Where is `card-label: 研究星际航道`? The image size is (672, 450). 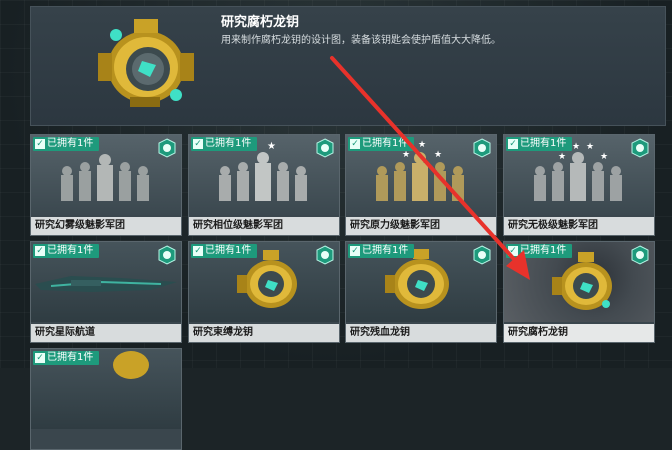 card-label: 研究星际航道 is located at coordinates (106, 333).